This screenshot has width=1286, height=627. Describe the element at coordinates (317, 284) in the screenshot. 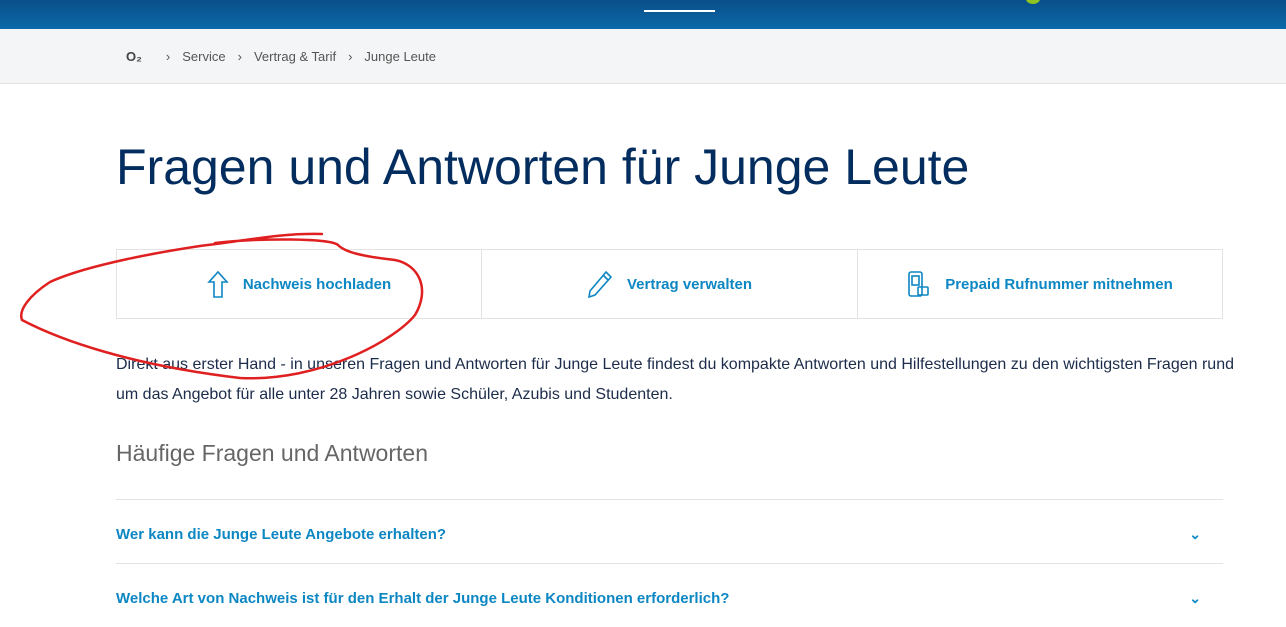

I see `tile-label: Nachweis hochladen` at that location.